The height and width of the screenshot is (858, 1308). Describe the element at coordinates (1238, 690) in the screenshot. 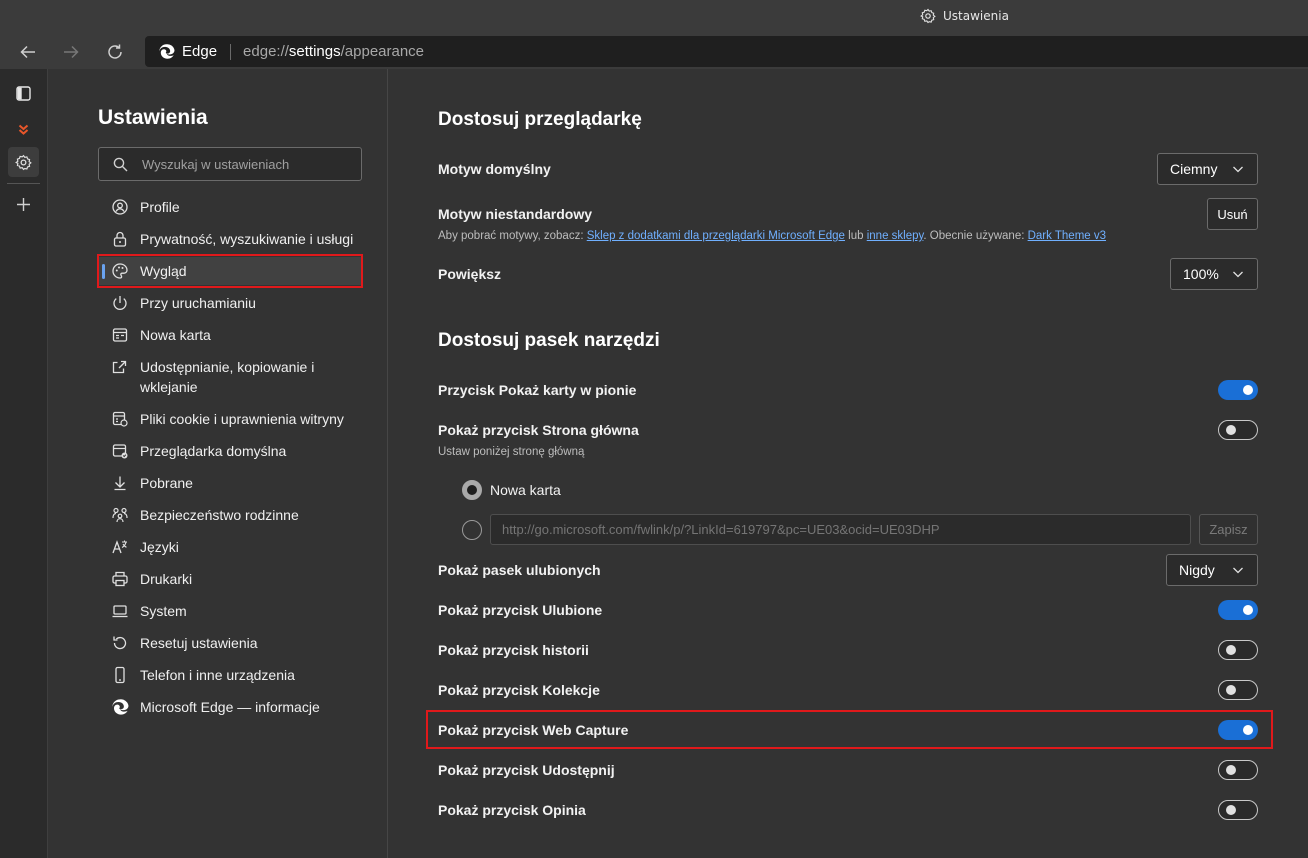

I see `collections-button-toggle` at that location.